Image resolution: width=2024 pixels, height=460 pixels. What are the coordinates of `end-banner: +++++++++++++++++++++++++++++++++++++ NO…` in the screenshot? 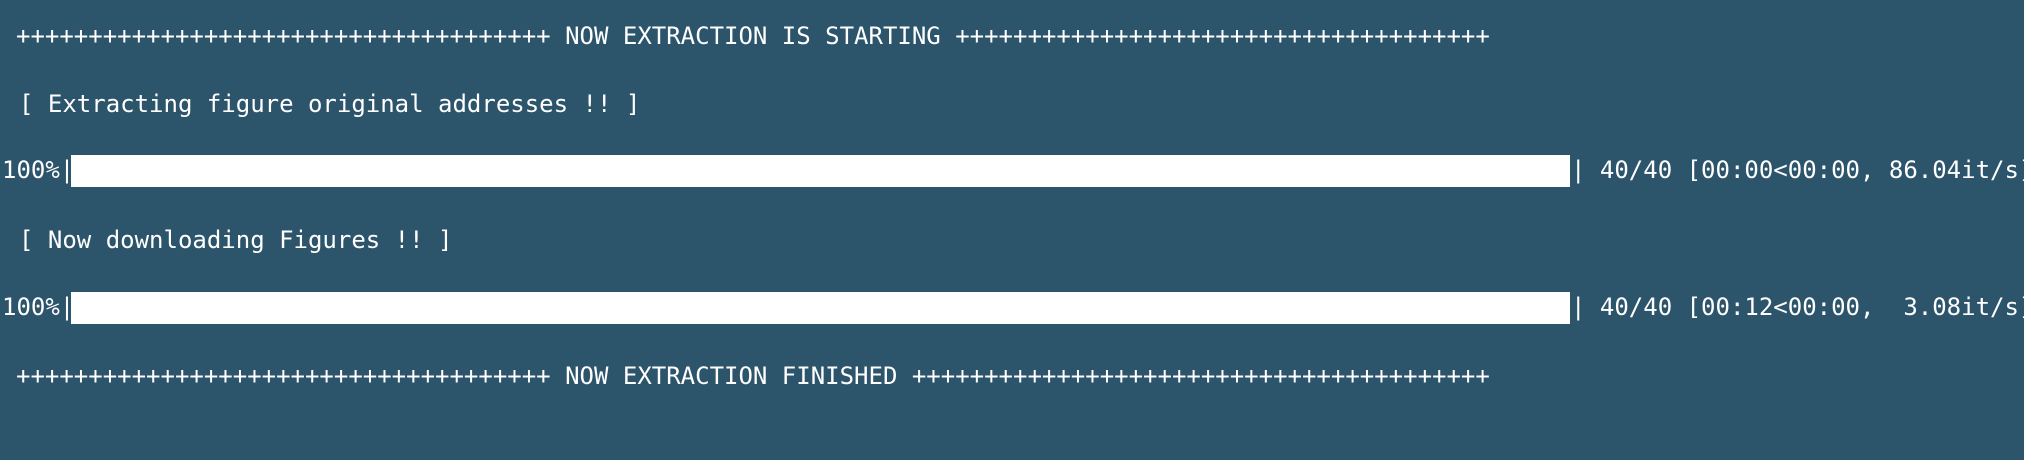 It's located at (753, 376).